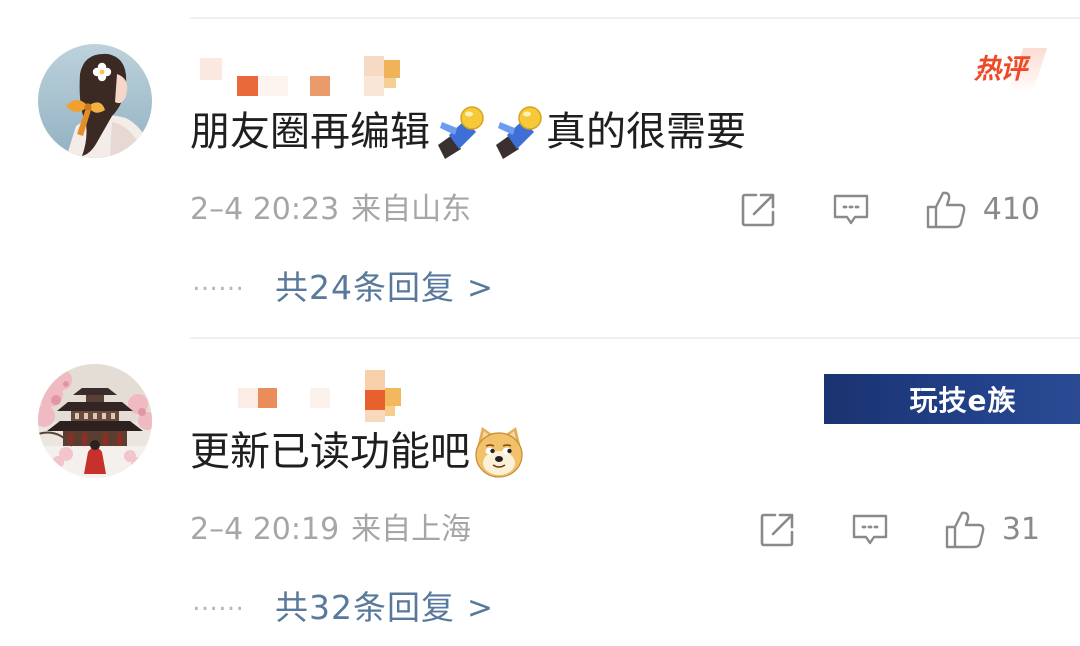  What do you see at coordinates (330, 452) in the screenshot?
I see `comment-text-part: 更新已读功能吧` at bounding box center [330, 452].